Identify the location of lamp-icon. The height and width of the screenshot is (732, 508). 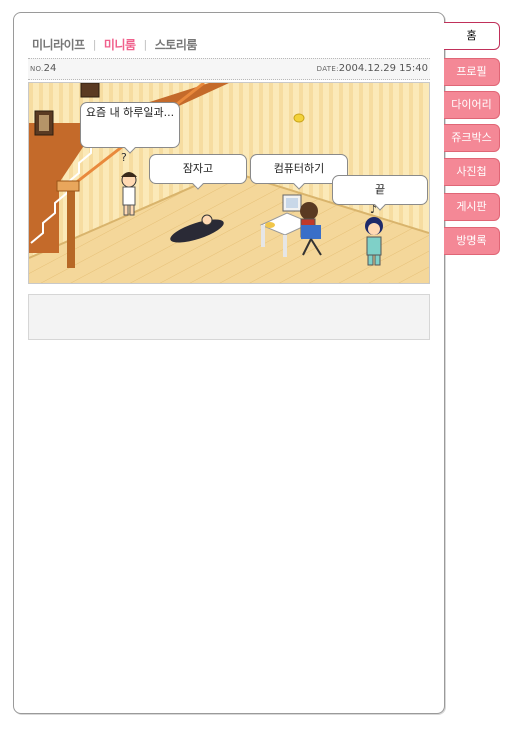
(299, 118).